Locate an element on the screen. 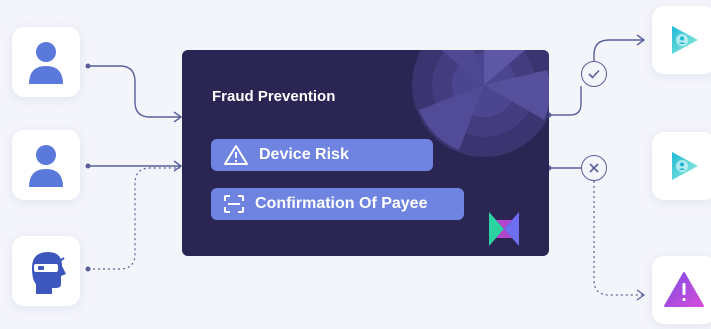 Image resolution: width=711 pixels, height=329 pixels. approved-node is located at coordinates (594, 74).